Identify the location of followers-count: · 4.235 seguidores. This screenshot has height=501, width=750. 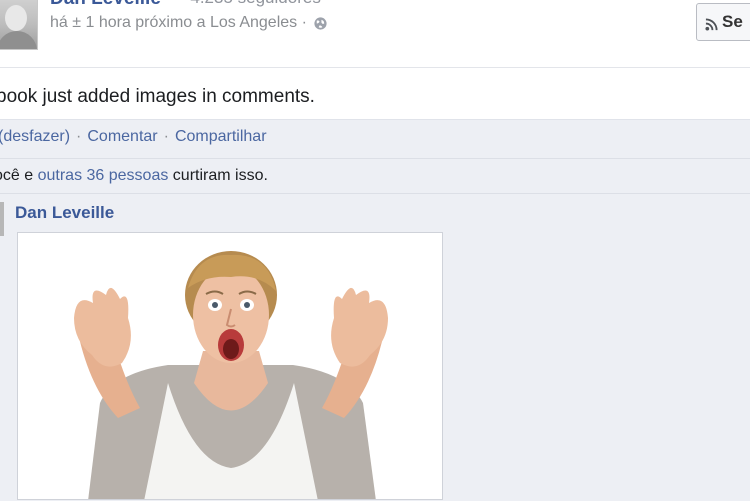
(250, 4).